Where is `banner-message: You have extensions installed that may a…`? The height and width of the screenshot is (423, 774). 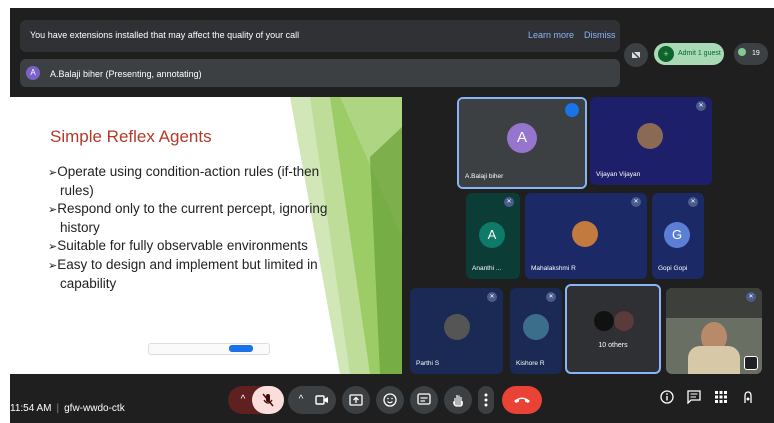
banner-message: You have extensions installed that may a… is located at coordinates (165, 35).